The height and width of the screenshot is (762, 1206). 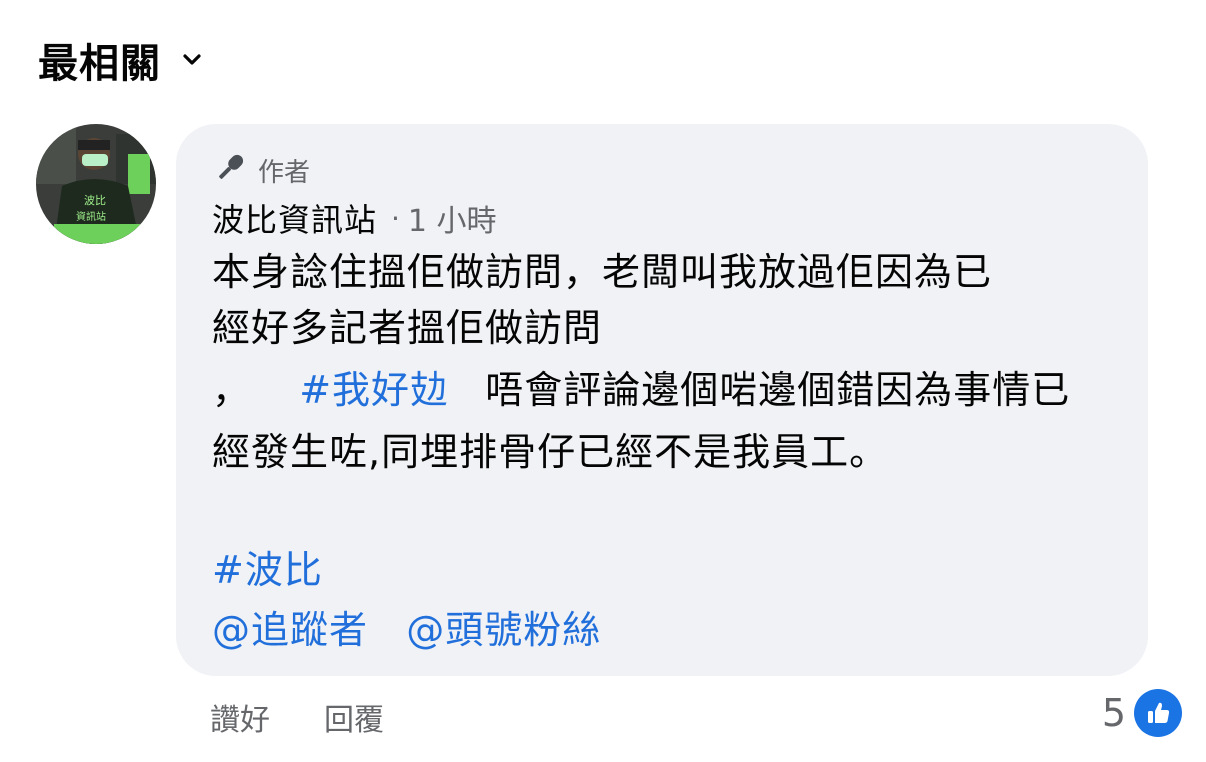 I want to click on author-badge: 作者, so click(x=261, y=170).